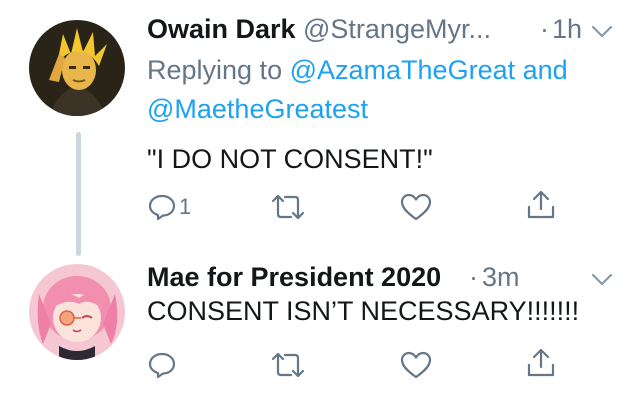 This screenshot has width=640, height=397. I want to click on mention-link: @AzamaTheGreat, so click(403, 70).